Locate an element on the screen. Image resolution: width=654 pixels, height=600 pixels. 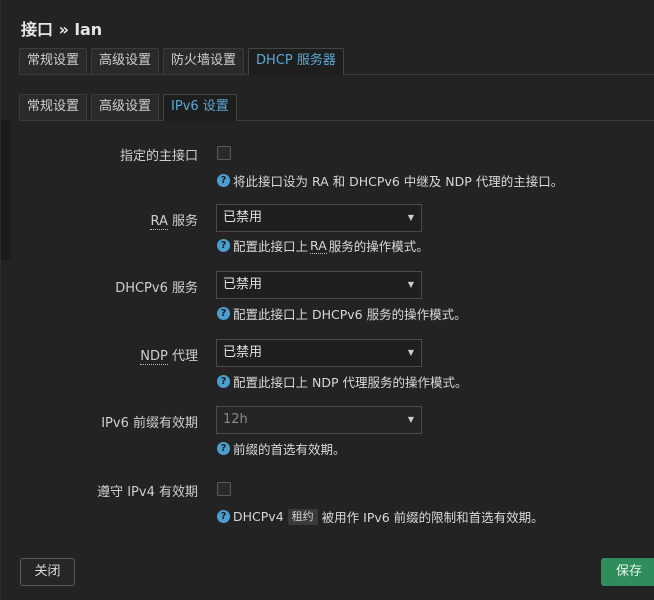
ra-label-abbr: RA is located at coordinates (159, 222).